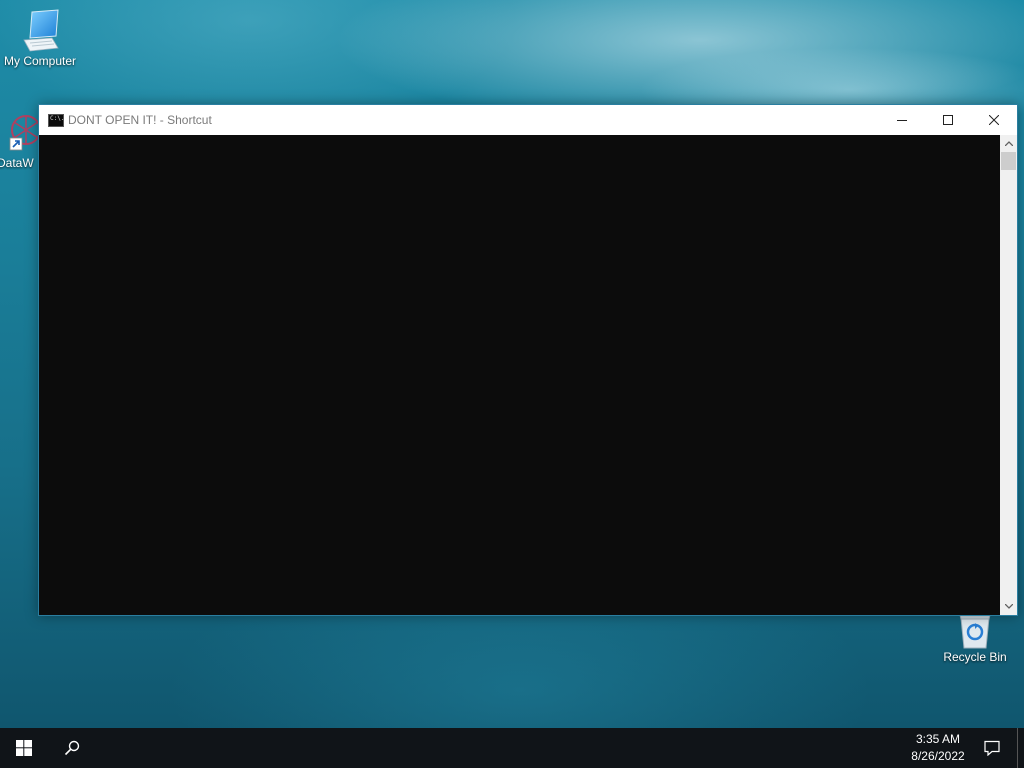 The image size is (1024, 768). I want to click on vertical-scrollbar, so click(1008, 375).